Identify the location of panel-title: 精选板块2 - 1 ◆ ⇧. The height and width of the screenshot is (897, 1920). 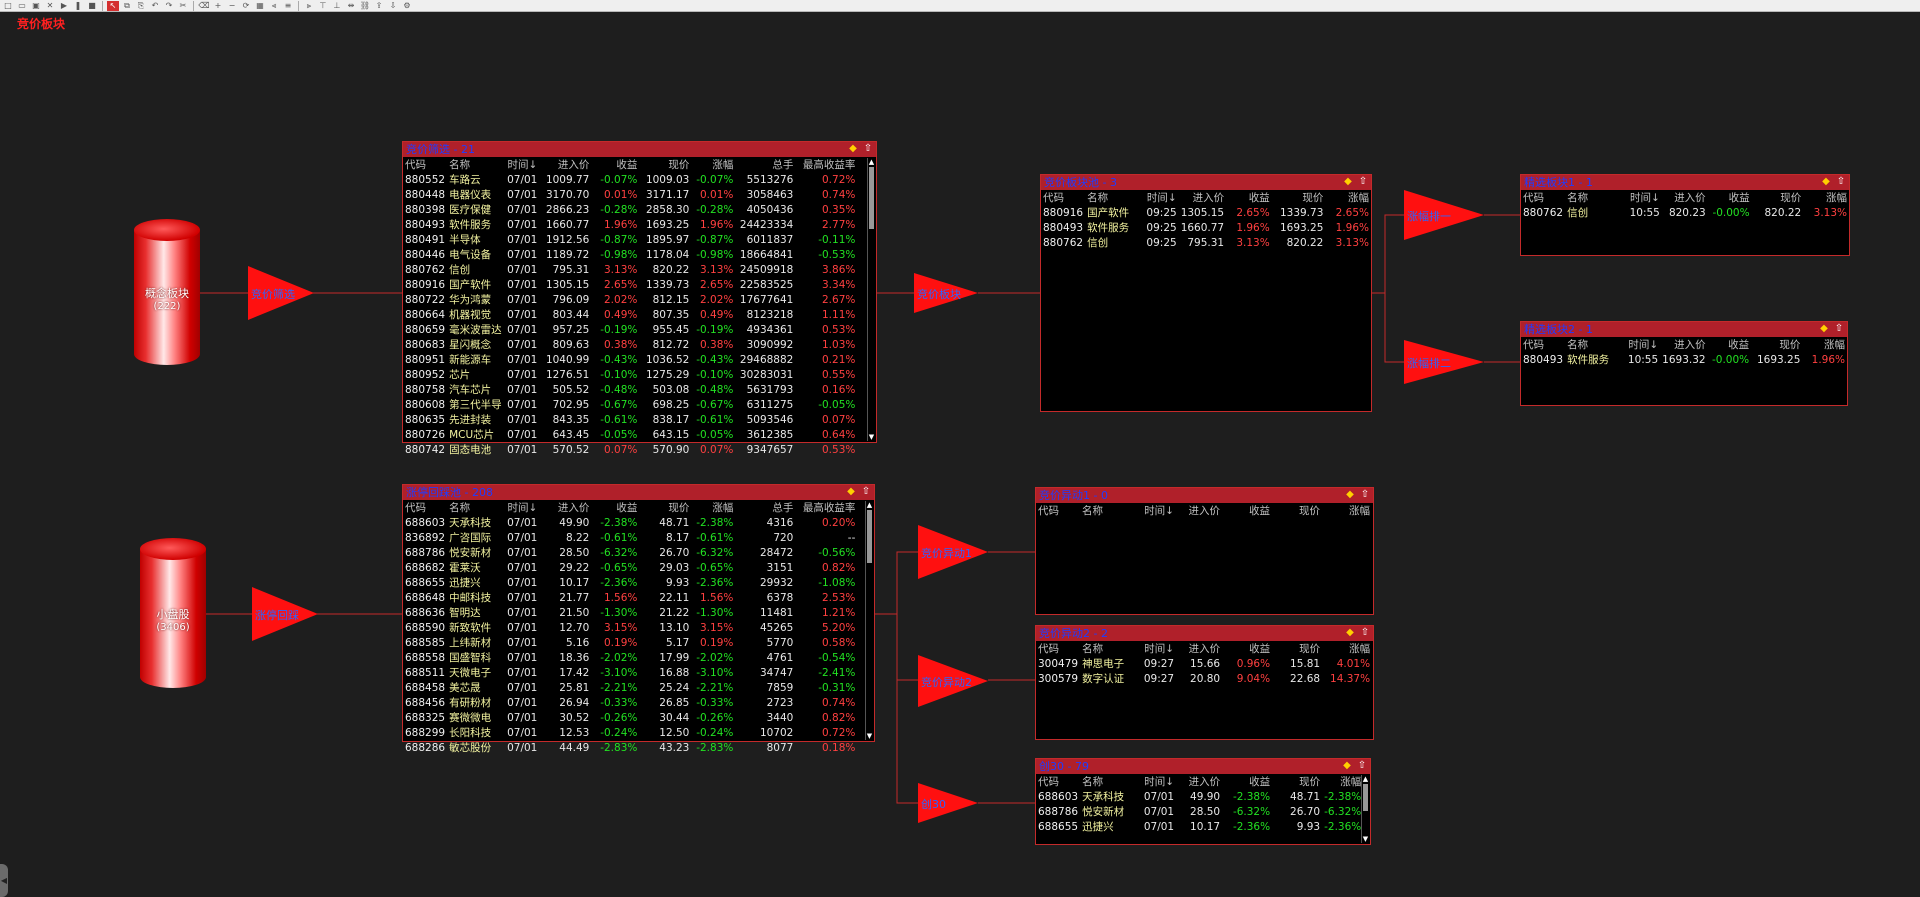
(1684, 329).